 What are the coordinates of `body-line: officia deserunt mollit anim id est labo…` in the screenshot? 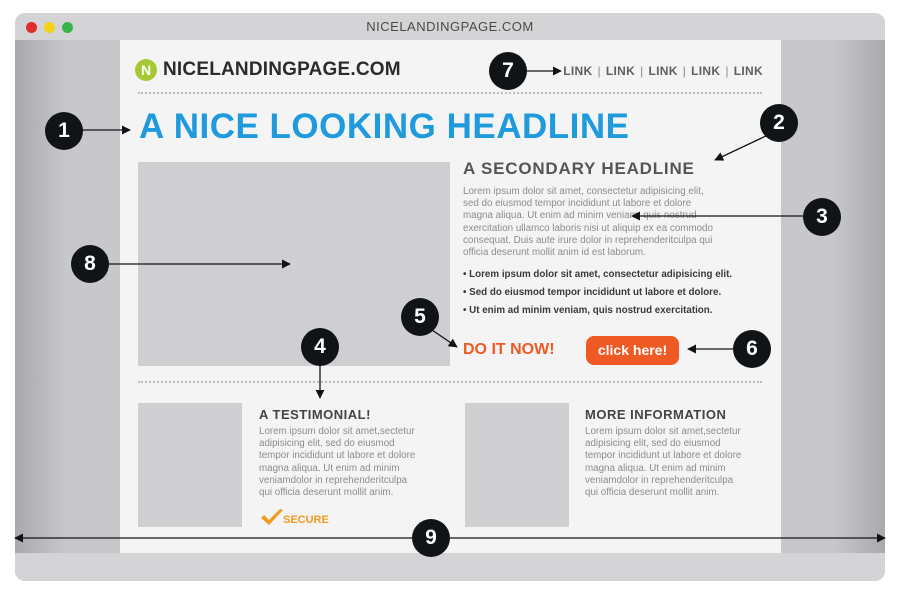 It's located at (554, 253).